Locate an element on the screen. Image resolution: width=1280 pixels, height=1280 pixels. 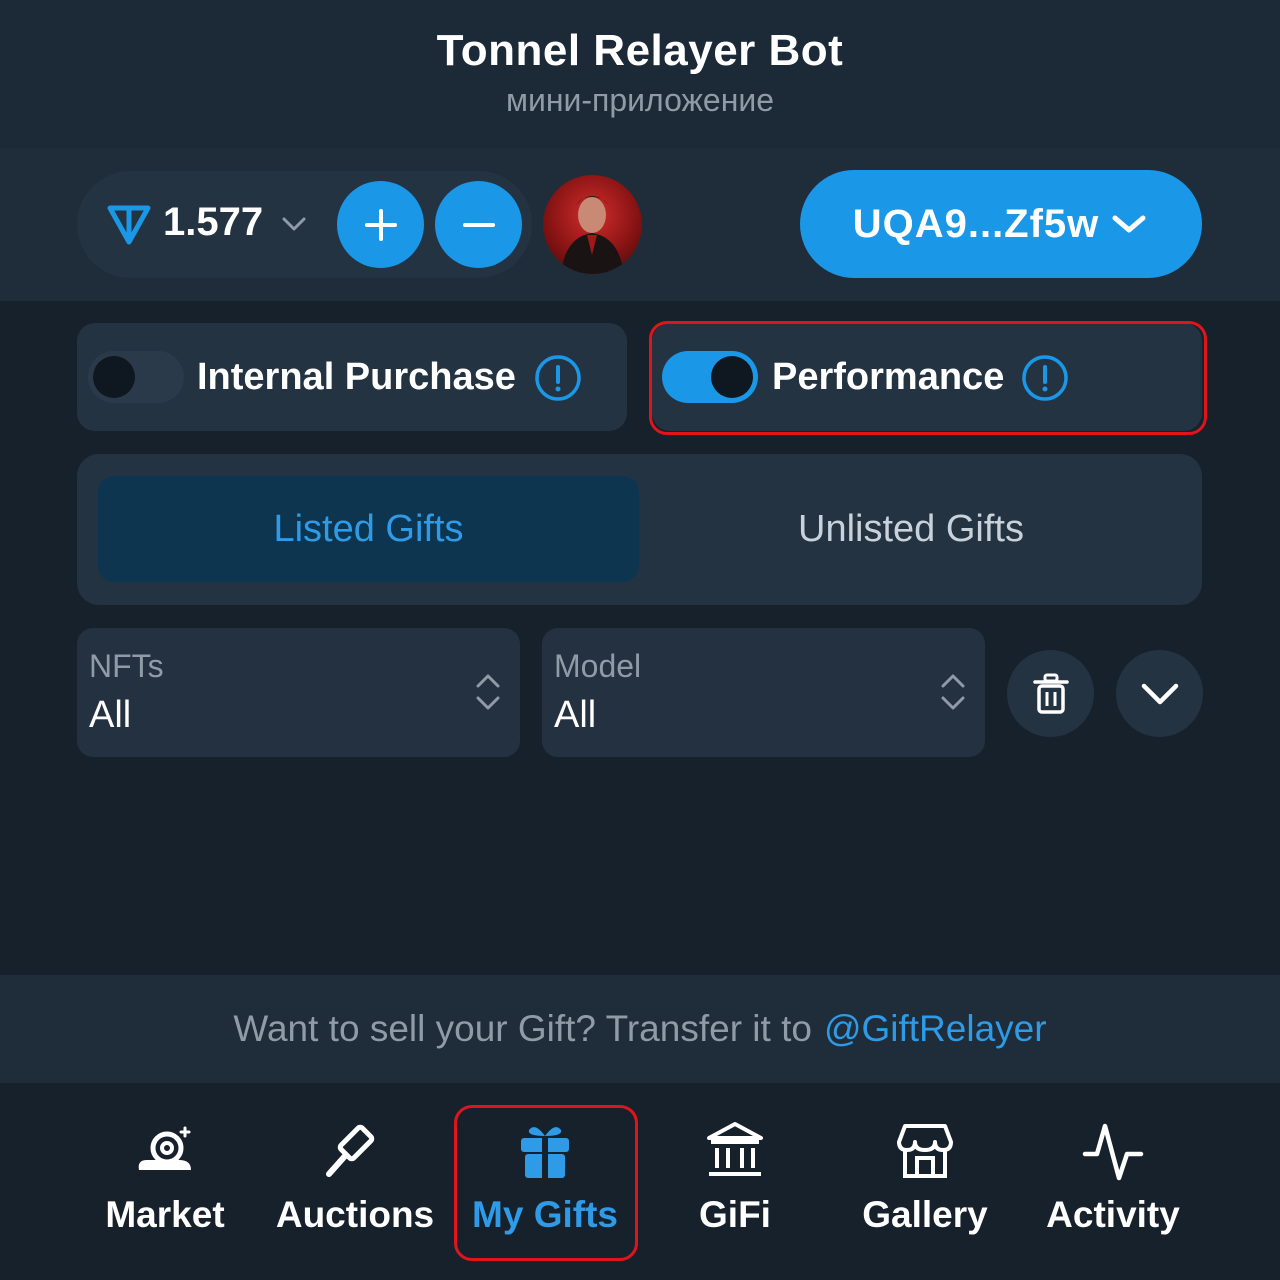
ton-icon is located at coordinates (129, 225).